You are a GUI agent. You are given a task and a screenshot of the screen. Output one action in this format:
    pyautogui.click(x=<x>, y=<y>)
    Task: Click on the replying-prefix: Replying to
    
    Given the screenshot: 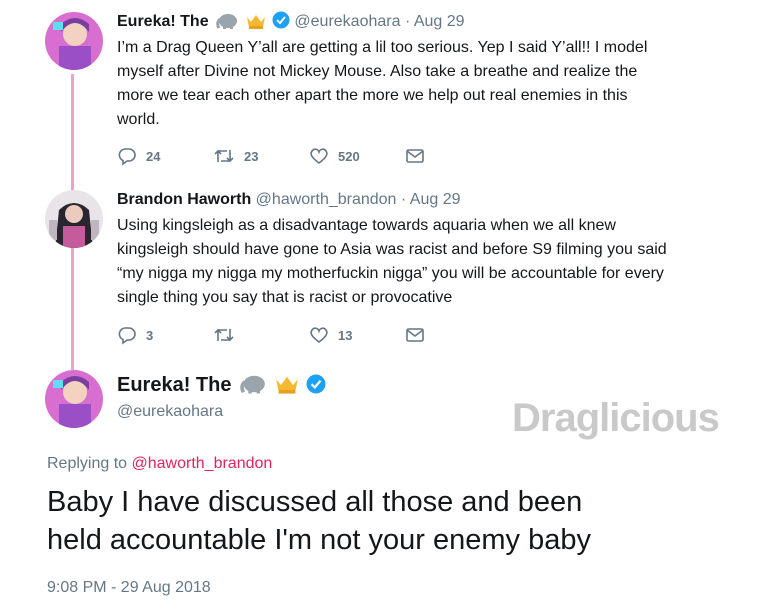 What is the action you would take?
    pyautogui.click(x=87, y=463)
    